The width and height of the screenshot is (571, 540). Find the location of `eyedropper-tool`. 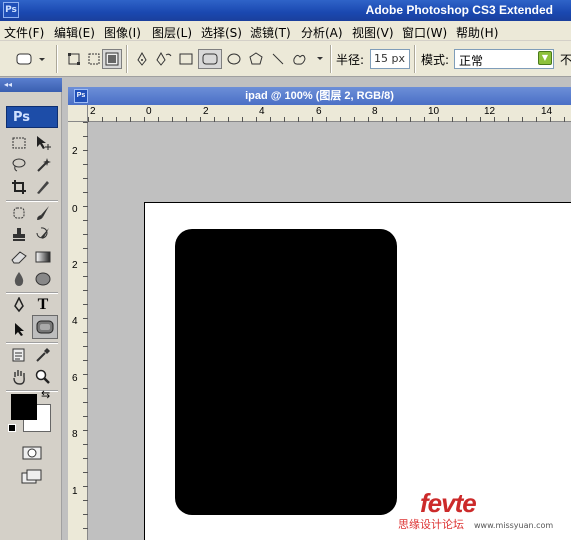

eyedropper-tool is located at coordinates (43, 355).